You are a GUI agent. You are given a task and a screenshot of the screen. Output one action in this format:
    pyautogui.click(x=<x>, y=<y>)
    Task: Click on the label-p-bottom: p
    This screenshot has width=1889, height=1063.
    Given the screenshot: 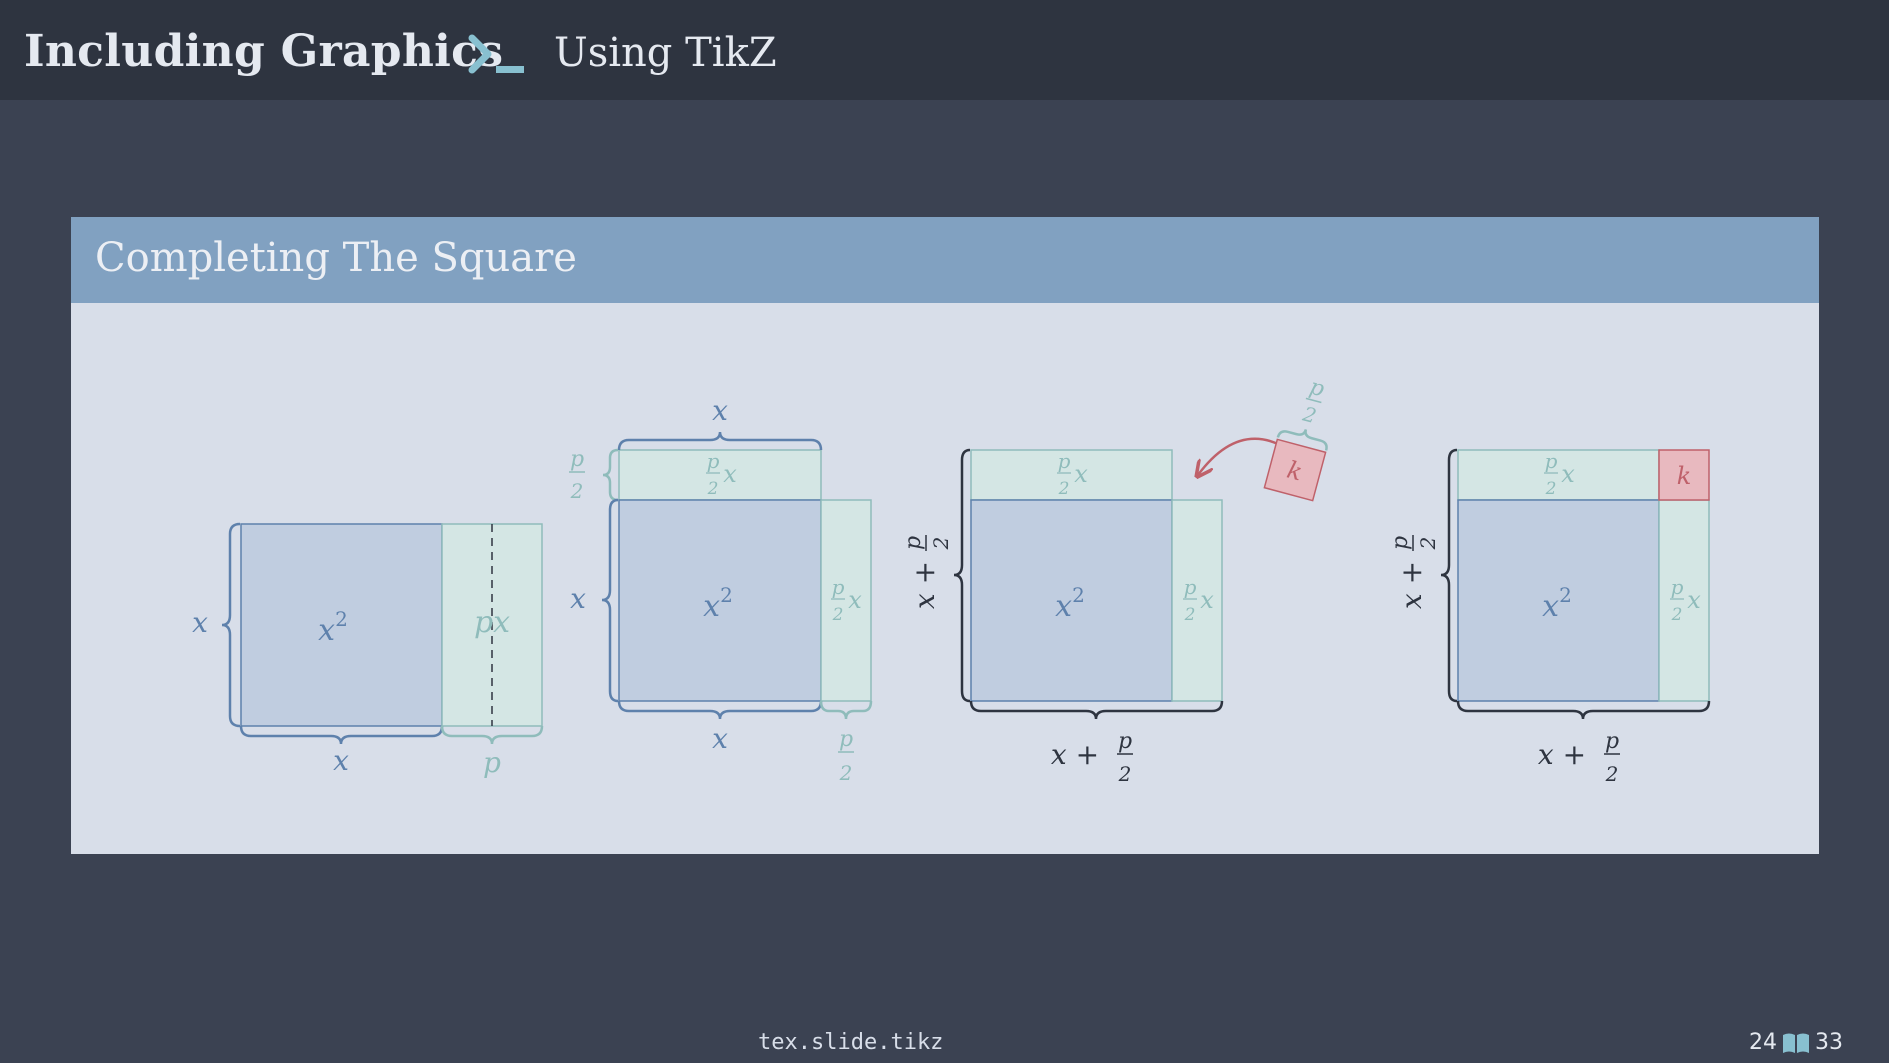 What is the action you would take?
    pyautogui.click(x=492, y=762)
    